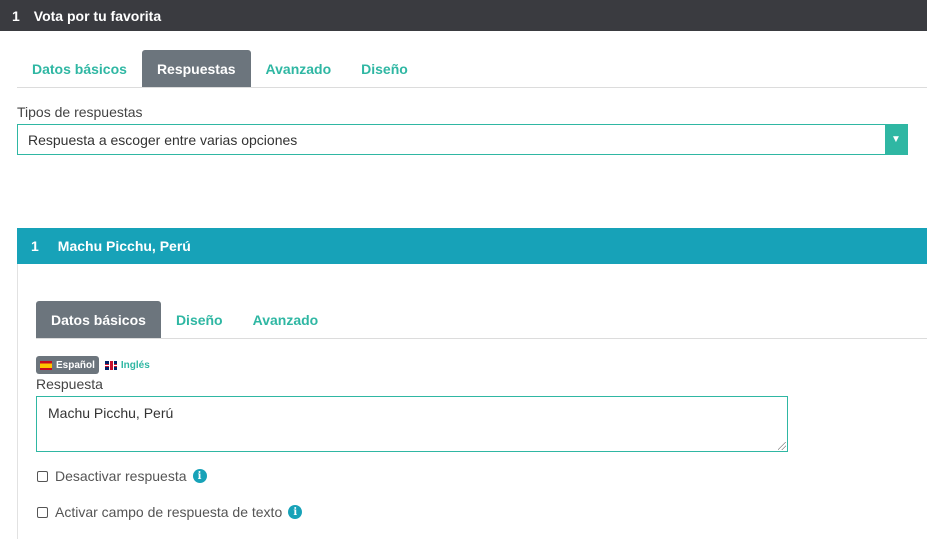 The width and height of the screenshot is (927, 539). What do you see at coordinates (199, 319) in the screenshot?
I see `answer-tab-diseno: Diseño` at bounding box center [199, 319].